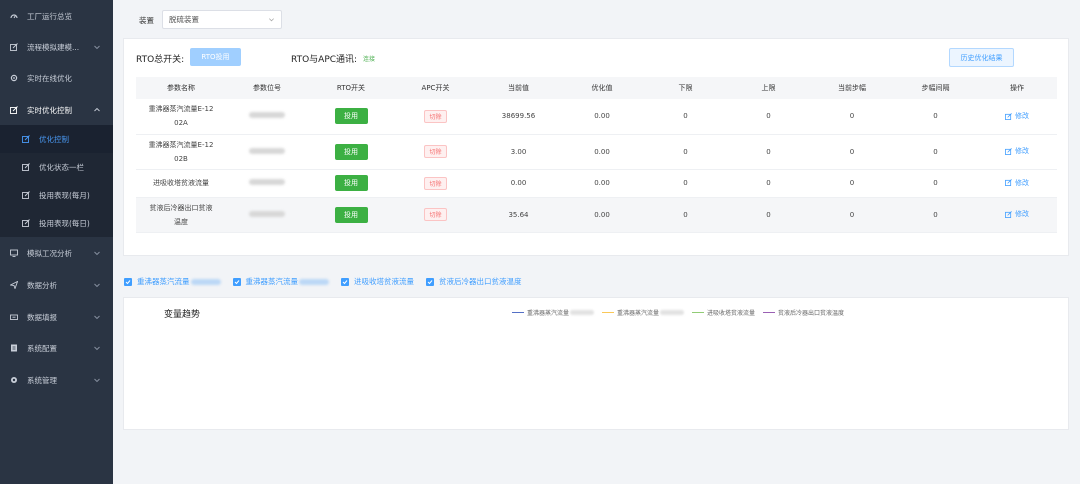 The image size is (1080, 484). What do you see at coordinates (480, 281) in the screenshot?
I see `checkbox-label: 贫液后冷器出口贫液温度` at bounding box center [480, 281].